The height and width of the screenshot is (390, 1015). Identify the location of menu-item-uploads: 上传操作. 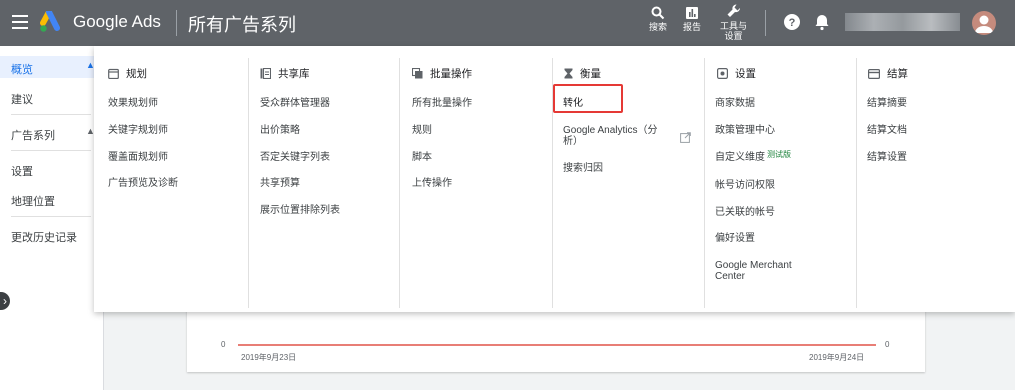
(432, 183).